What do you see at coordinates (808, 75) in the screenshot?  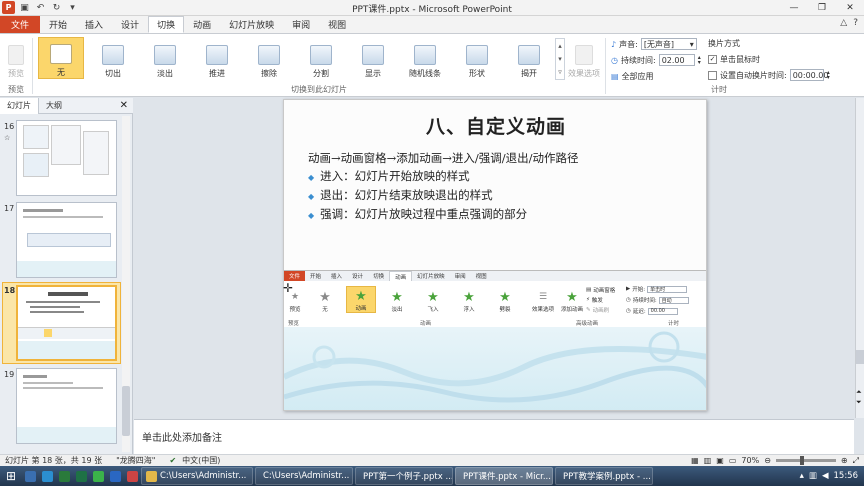 I see `auto-advance-input: 00:00.00` at bounding box center [808, 75].